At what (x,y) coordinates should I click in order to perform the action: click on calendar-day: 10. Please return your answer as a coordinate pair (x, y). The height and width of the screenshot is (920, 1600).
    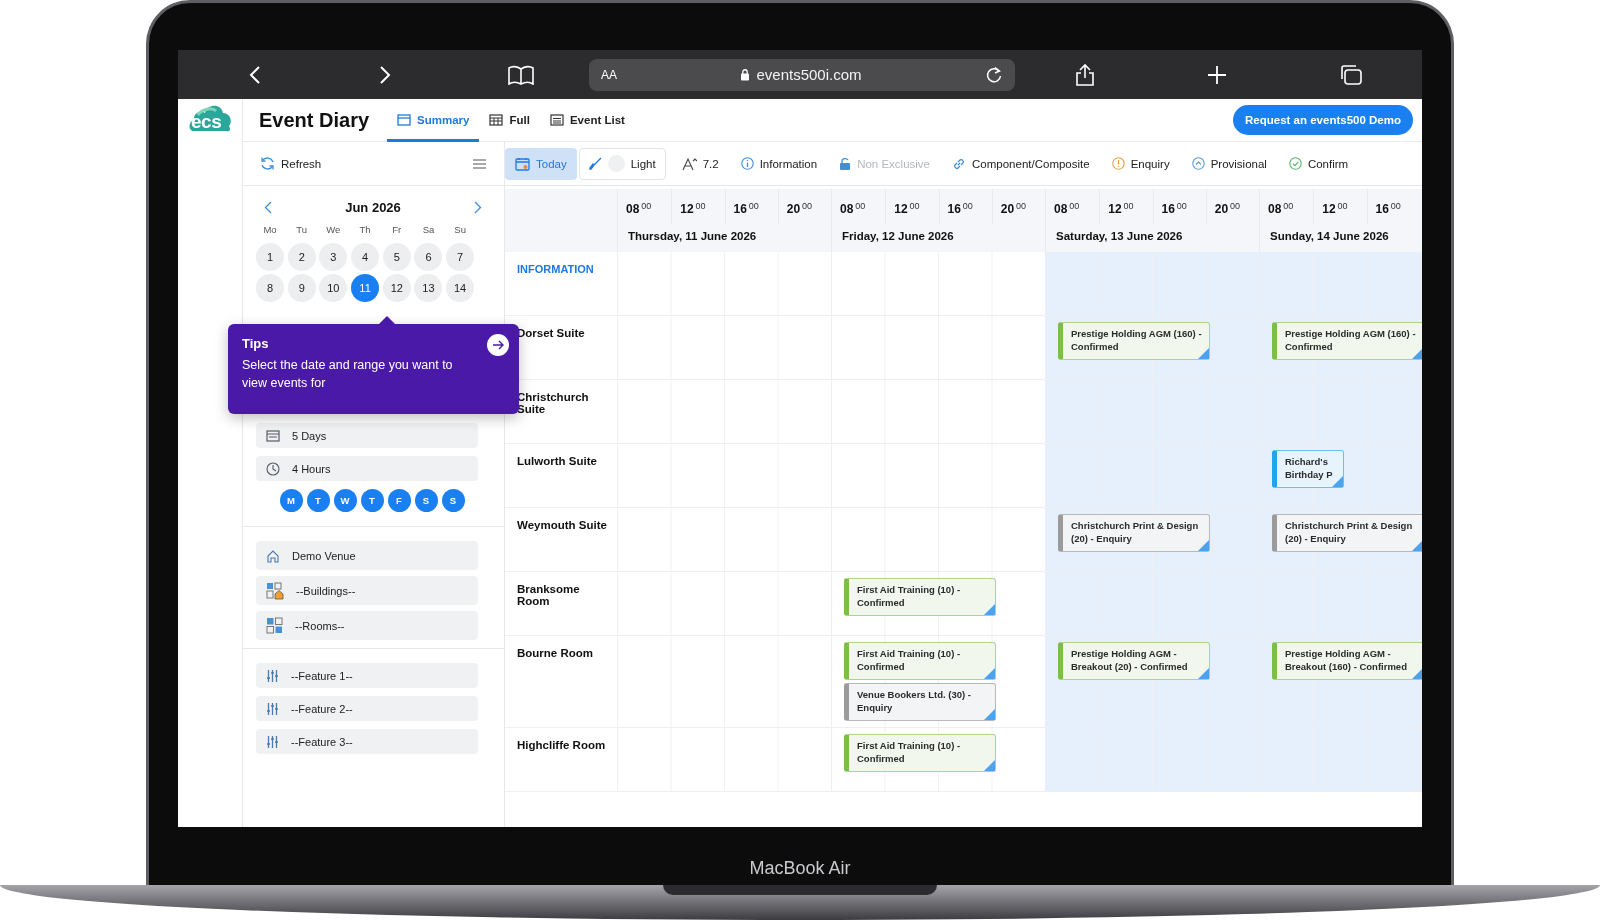
    Looking at the image, I should click on (333, 288).